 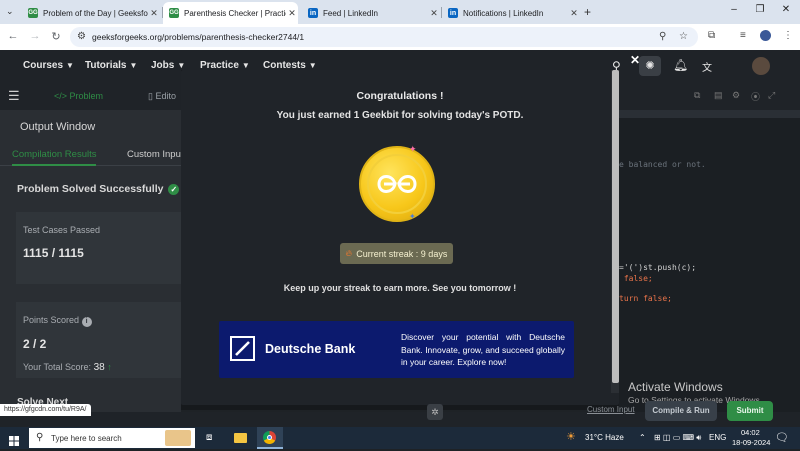 I want to click on problem-tabs: ☰ </> Problem ▯ Edito, so click(x=90, y=96).